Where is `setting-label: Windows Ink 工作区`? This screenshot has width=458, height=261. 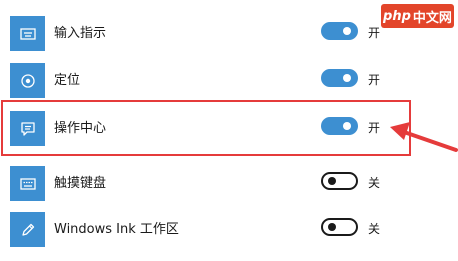 setting-label: Windows Ink 工作区 is located at coordinates (116, 229).